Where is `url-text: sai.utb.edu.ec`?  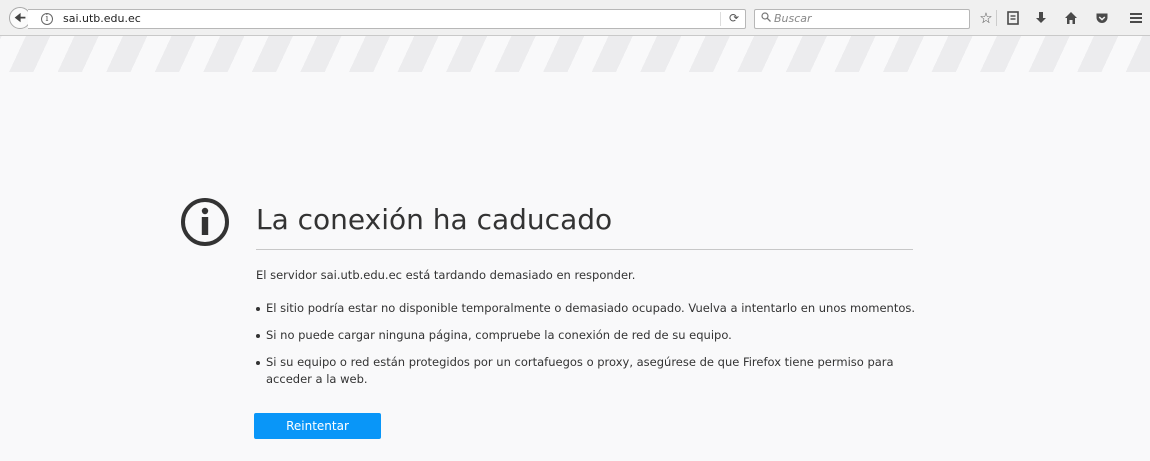 url-text: sai.utb.edu.ec is located at coordinates (102, 18).